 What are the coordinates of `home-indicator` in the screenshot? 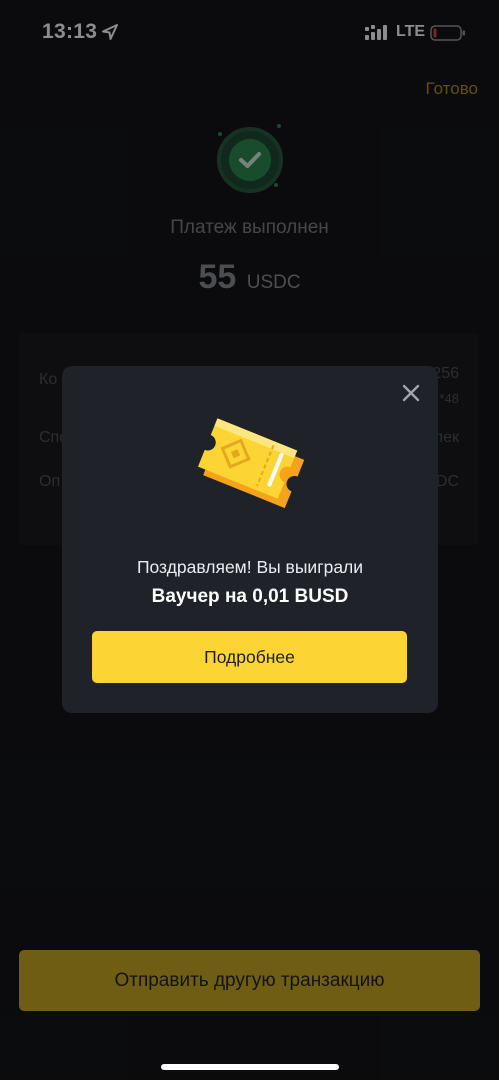 It's located at (250, 1067).